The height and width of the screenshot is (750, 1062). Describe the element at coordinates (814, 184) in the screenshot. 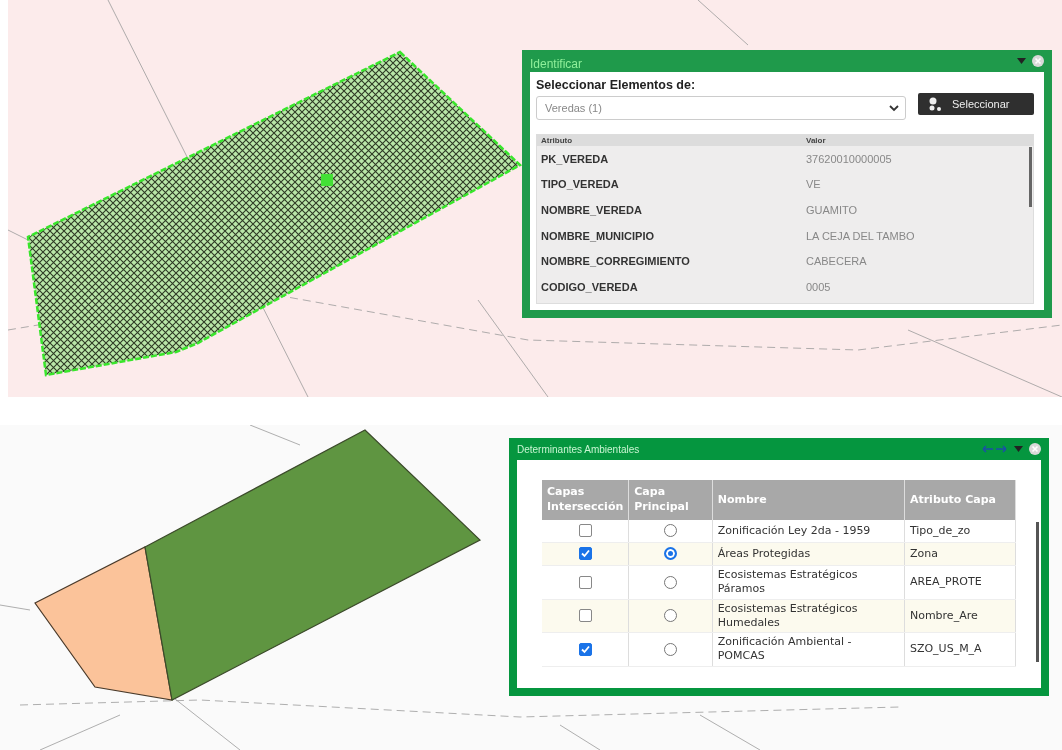

I see `attribute-value: VE` at that location.